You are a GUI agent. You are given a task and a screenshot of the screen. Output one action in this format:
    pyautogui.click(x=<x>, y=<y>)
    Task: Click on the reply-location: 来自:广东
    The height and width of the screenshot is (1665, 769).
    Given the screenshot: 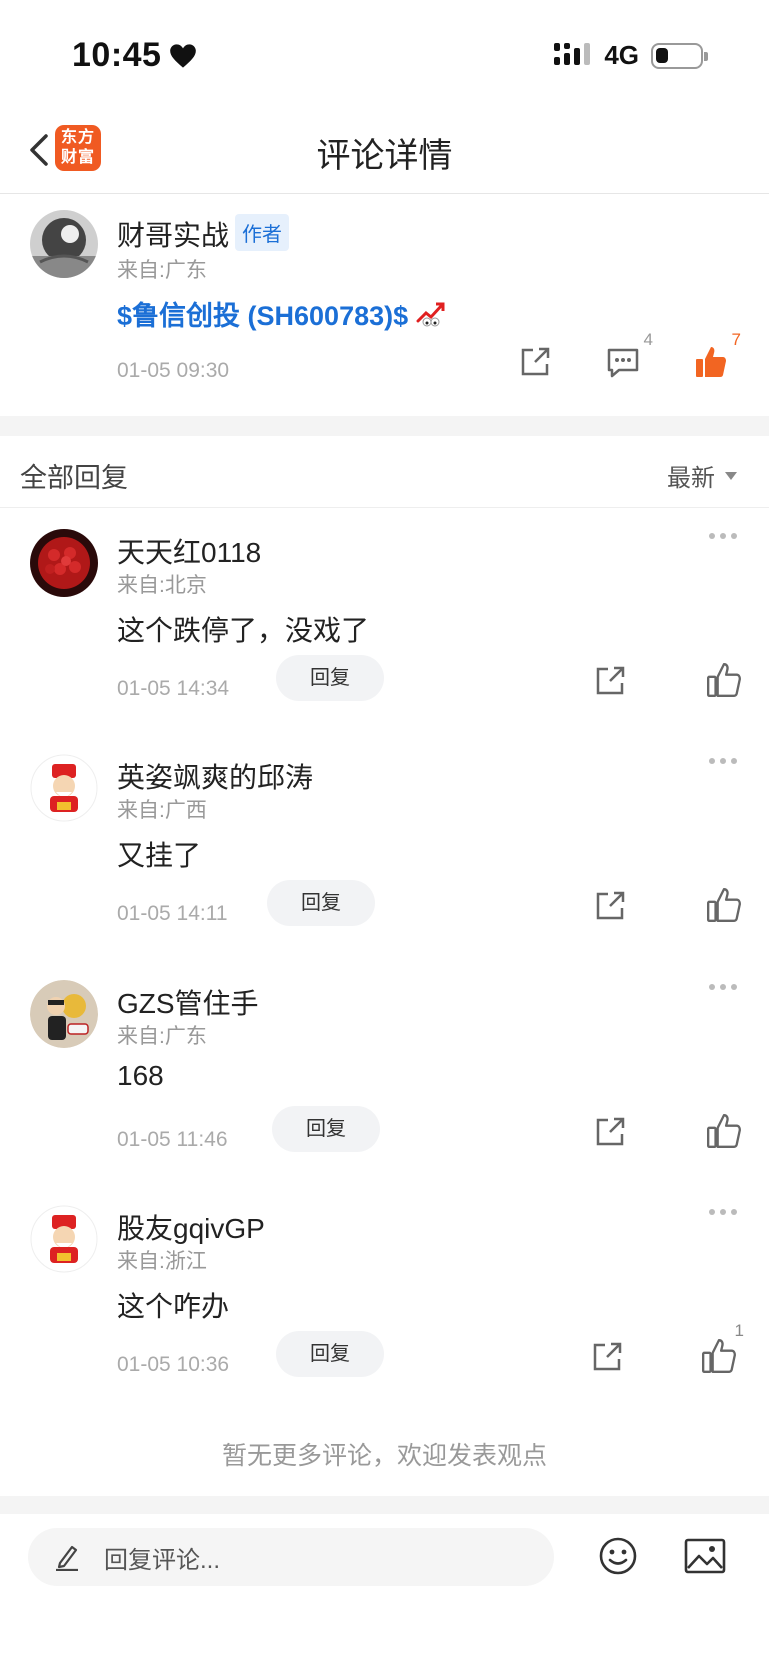 What is the action you would take?
    pyautogui.click(x=162, y=1036)
    